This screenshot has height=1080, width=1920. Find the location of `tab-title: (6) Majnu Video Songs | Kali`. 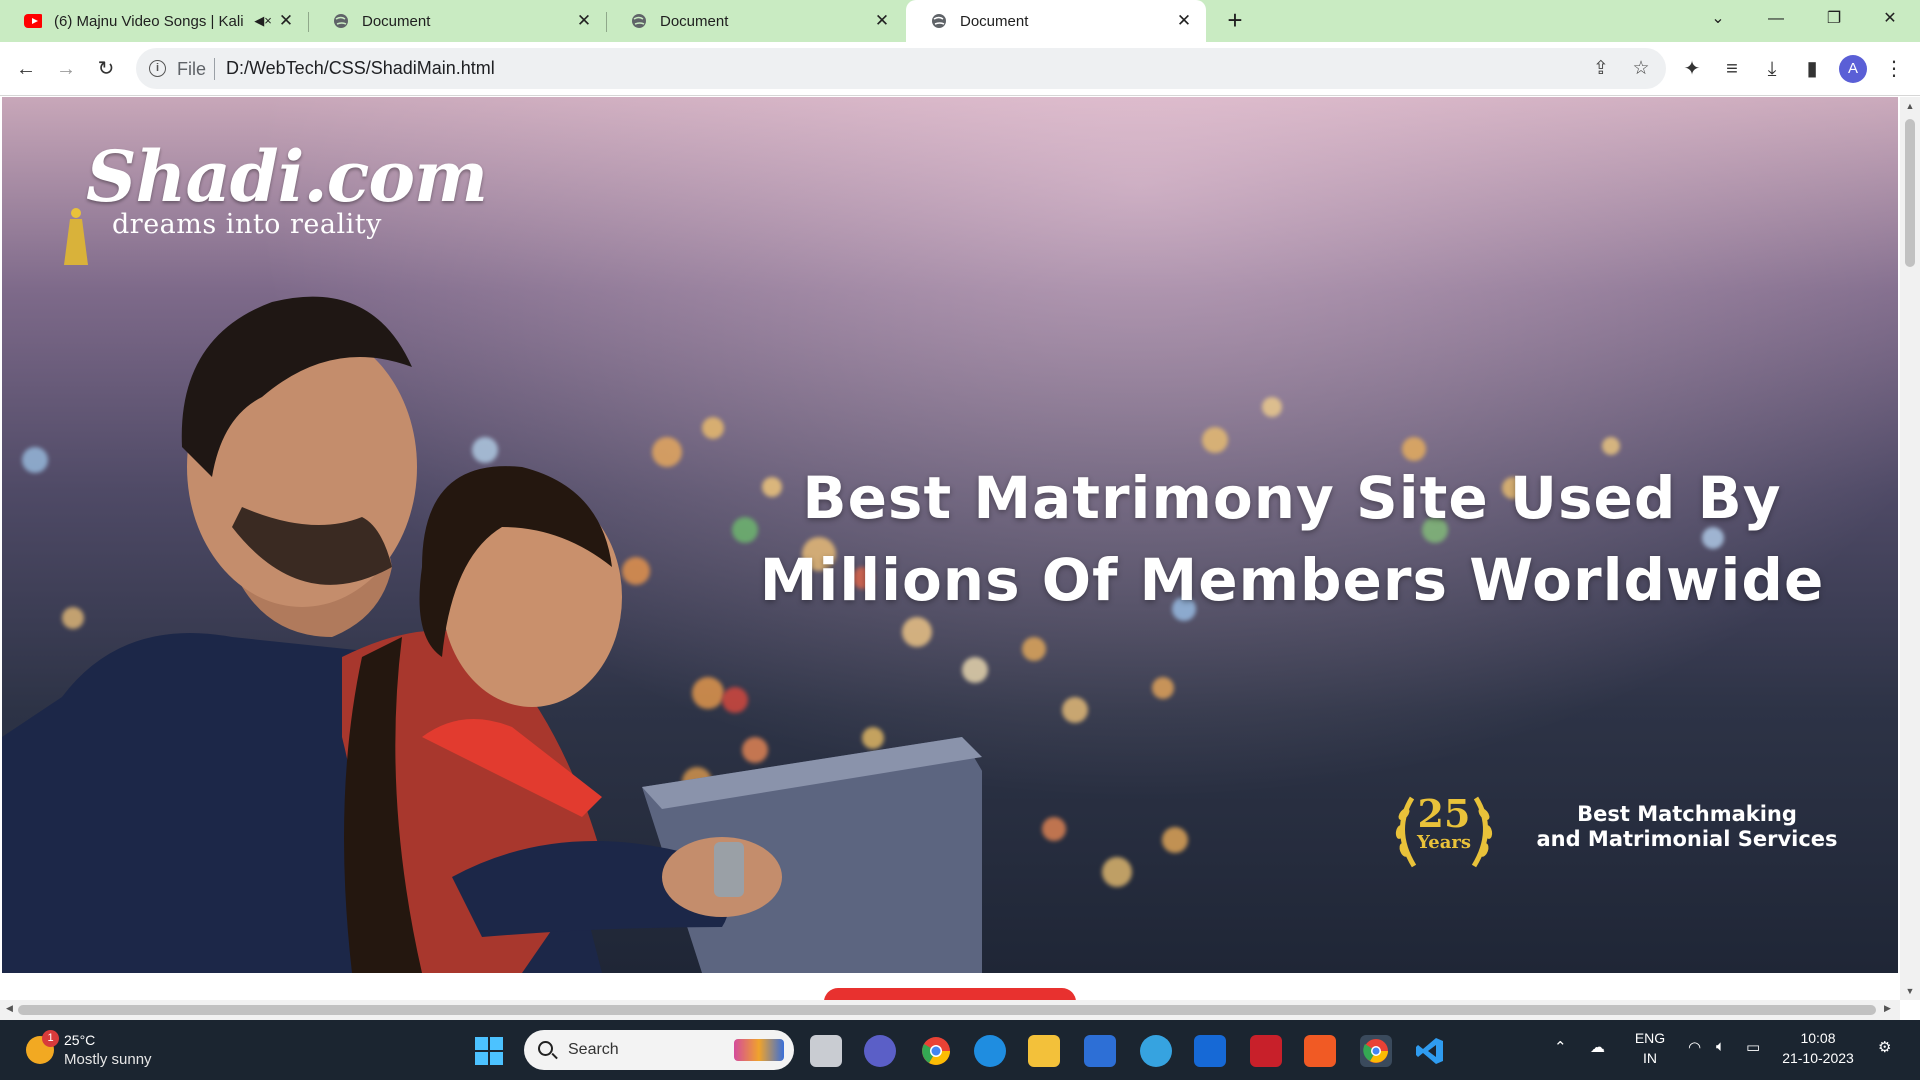

tab-title: (6) Majnu Video Songs | Kali is located at coordinates (149, 21).